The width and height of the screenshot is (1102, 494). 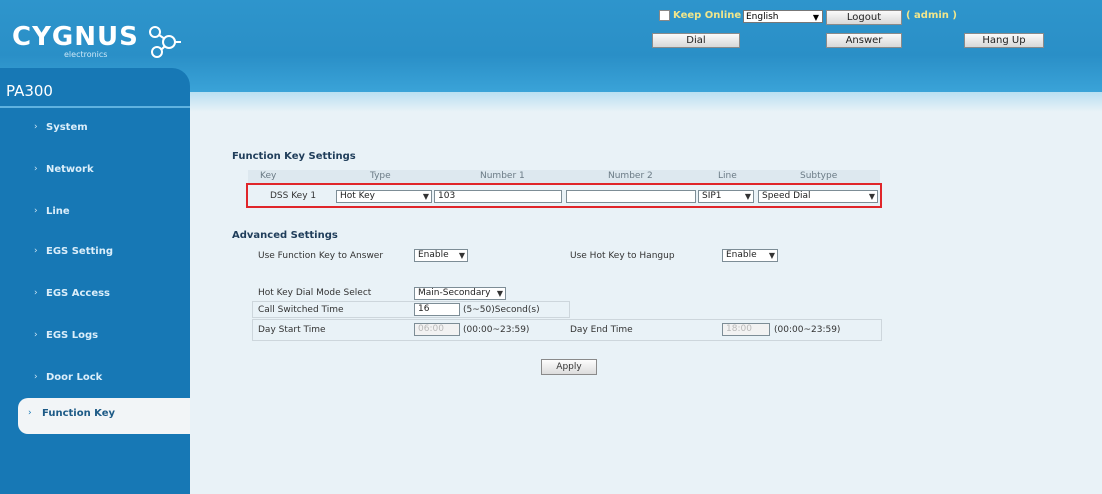 What do you see at coordinates (95, 172) in the screenshot?
I see `sidebar-item-network: › Network` at bounding box center [95, 172].